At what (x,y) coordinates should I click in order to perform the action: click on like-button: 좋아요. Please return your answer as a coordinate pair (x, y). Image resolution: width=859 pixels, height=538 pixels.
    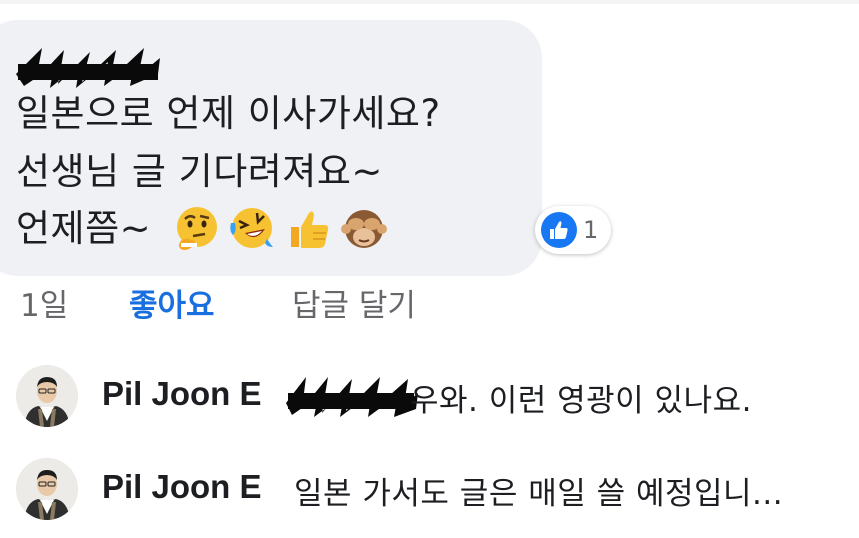
    Looking at the image, I should click on (172, 306).